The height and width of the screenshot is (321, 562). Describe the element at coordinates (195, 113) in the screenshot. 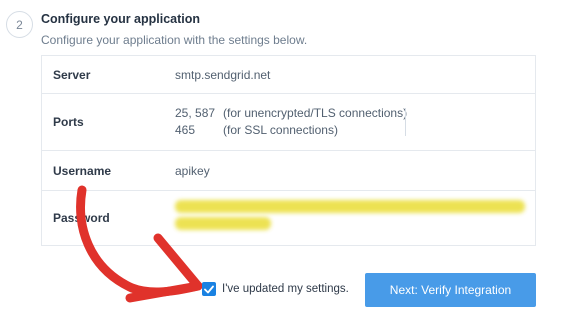

I see `ports-tls-numbers: 25, 587` at that location.